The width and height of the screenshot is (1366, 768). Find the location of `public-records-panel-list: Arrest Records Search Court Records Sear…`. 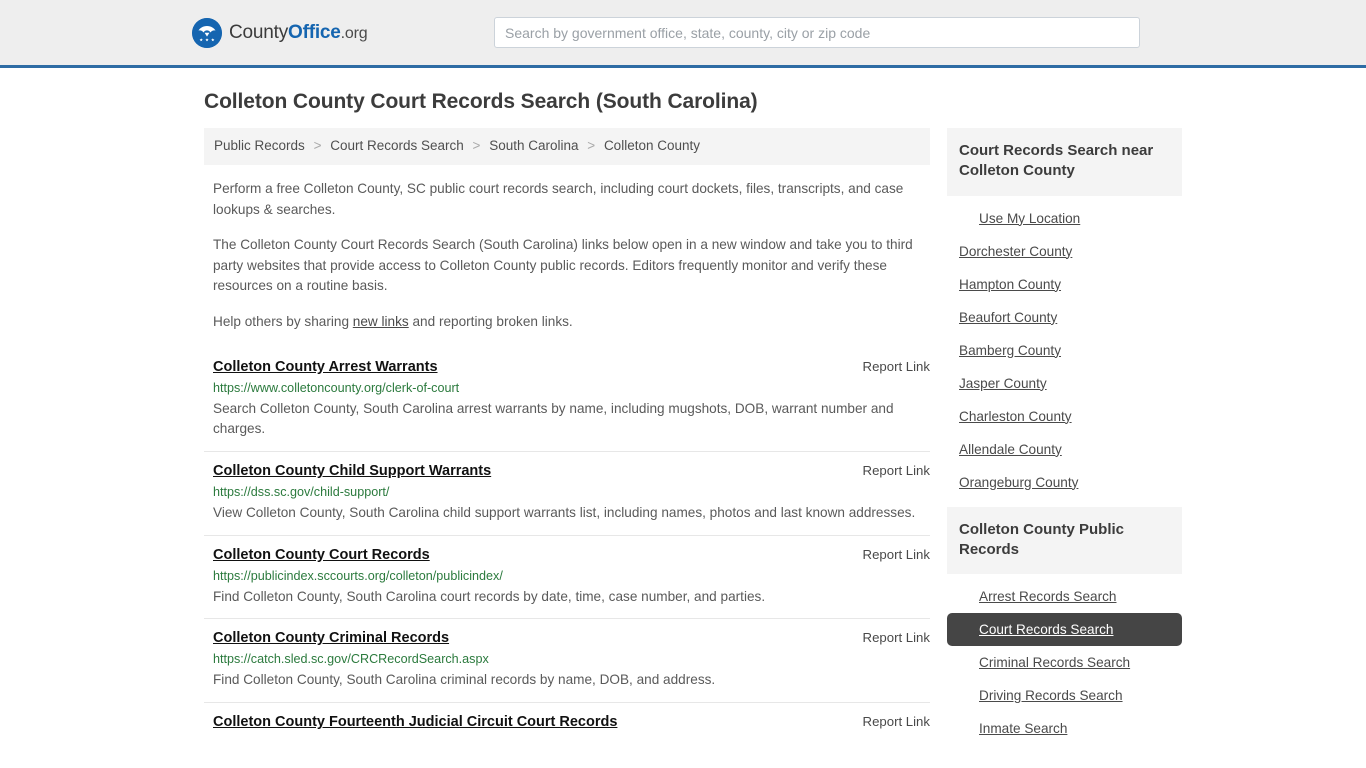

public-records-panel-list: Arrest Records Search Court Records Sear… is located at coordinates (1064, 659).